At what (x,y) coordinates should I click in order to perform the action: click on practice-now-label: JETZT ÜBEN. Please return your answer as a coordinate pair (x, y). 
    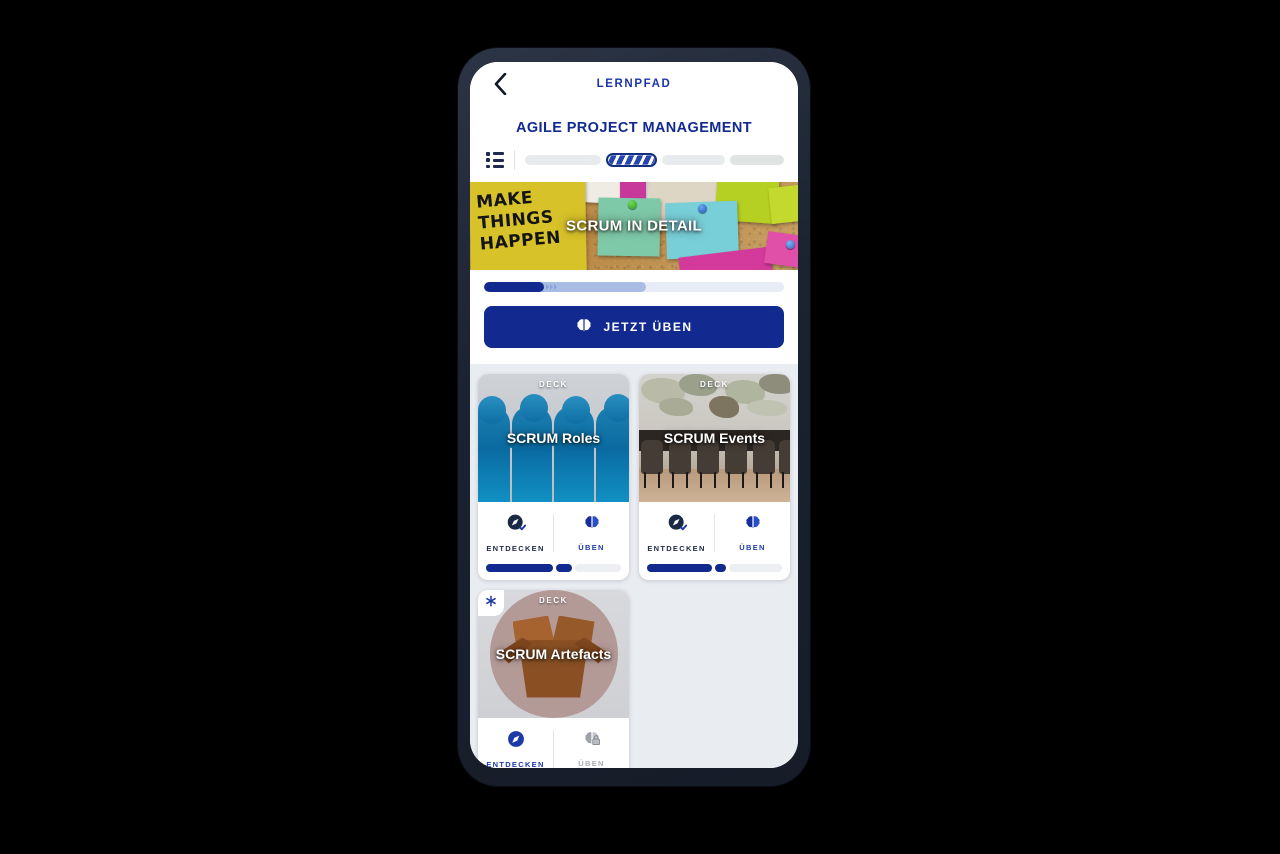
    Looking at the image, I should click on (648, 327).